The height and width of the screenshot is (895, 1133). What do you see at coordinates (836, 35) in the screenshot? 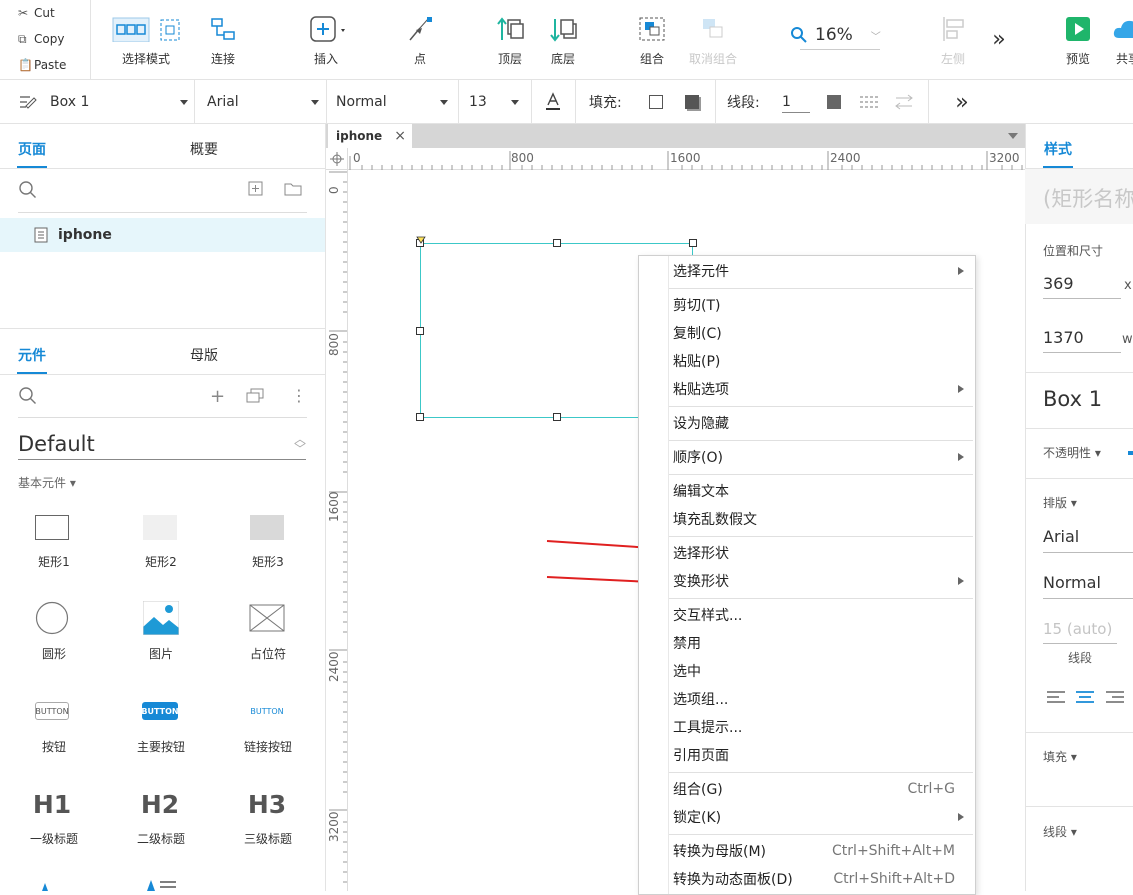
I see `zoom-select: 16% ﹀` at bounding box center [836, 35].